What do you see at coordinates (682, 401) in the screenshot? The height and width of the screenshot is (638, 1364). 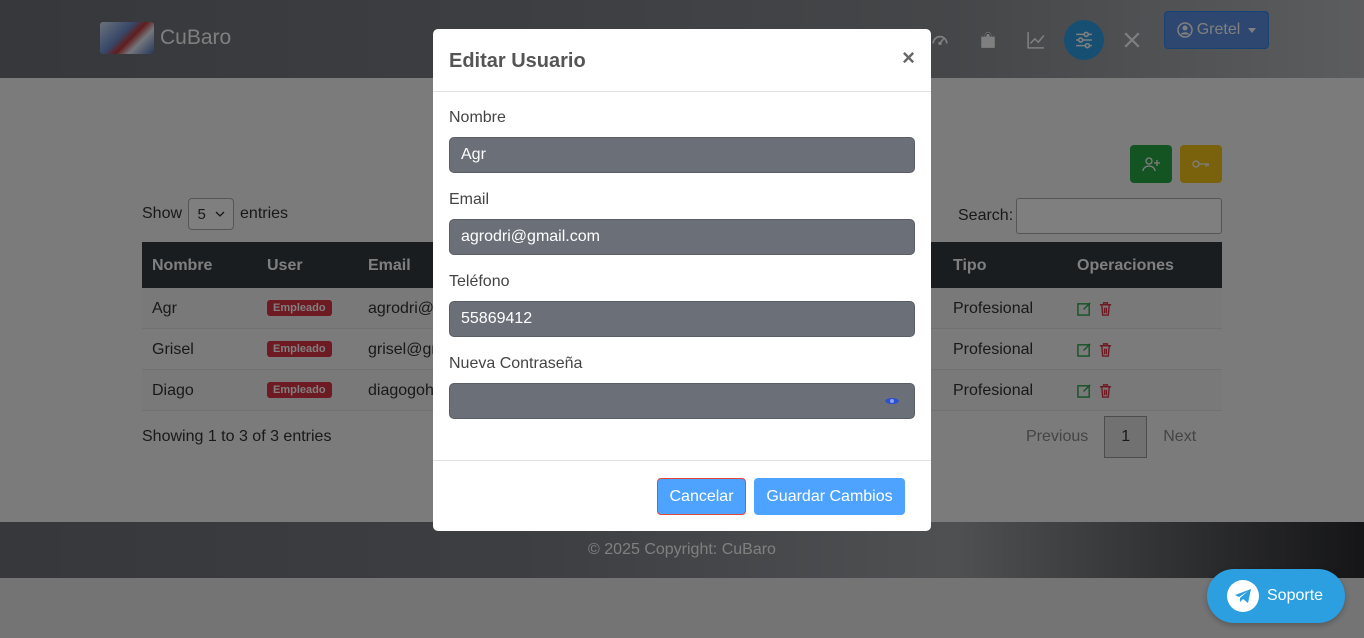 I see `password-field` at bounding box center [682, 401].